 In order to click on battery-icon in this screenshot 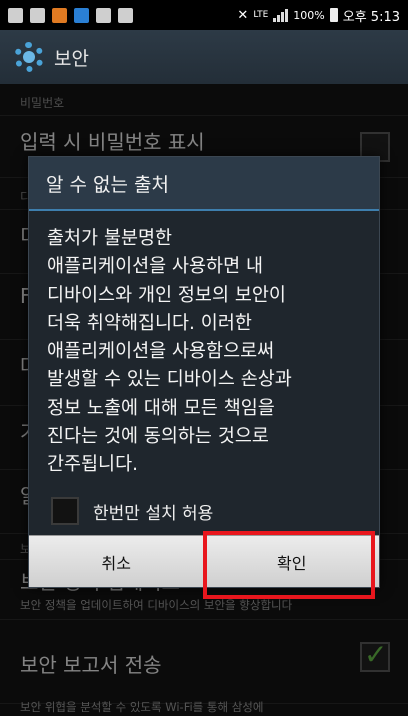, I will do `click(333, 15)`.